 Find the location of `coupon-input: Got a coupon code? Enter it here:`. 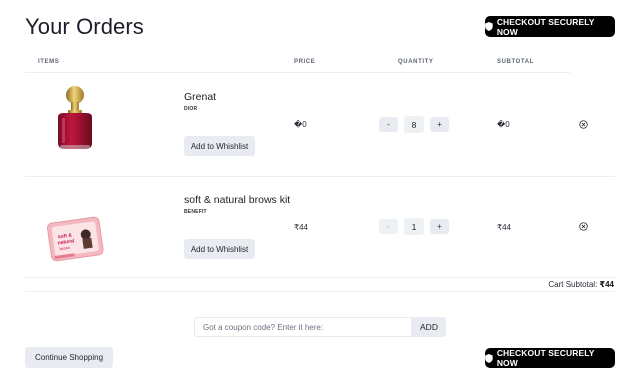

coupon-input: Got a coupon code? Enter it here: is located at coordinates (303, 327).